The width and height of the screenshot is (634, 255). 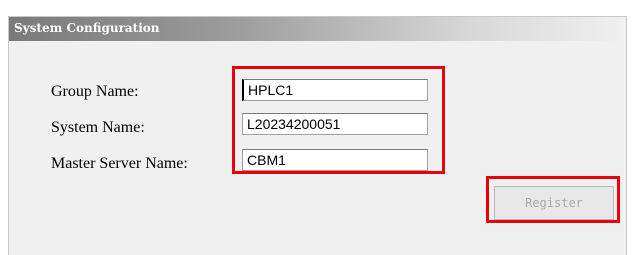 What do you see at coordinates (335, 90) in the screenshot?
I see `group-name-input` at bounding box center [335, 90].